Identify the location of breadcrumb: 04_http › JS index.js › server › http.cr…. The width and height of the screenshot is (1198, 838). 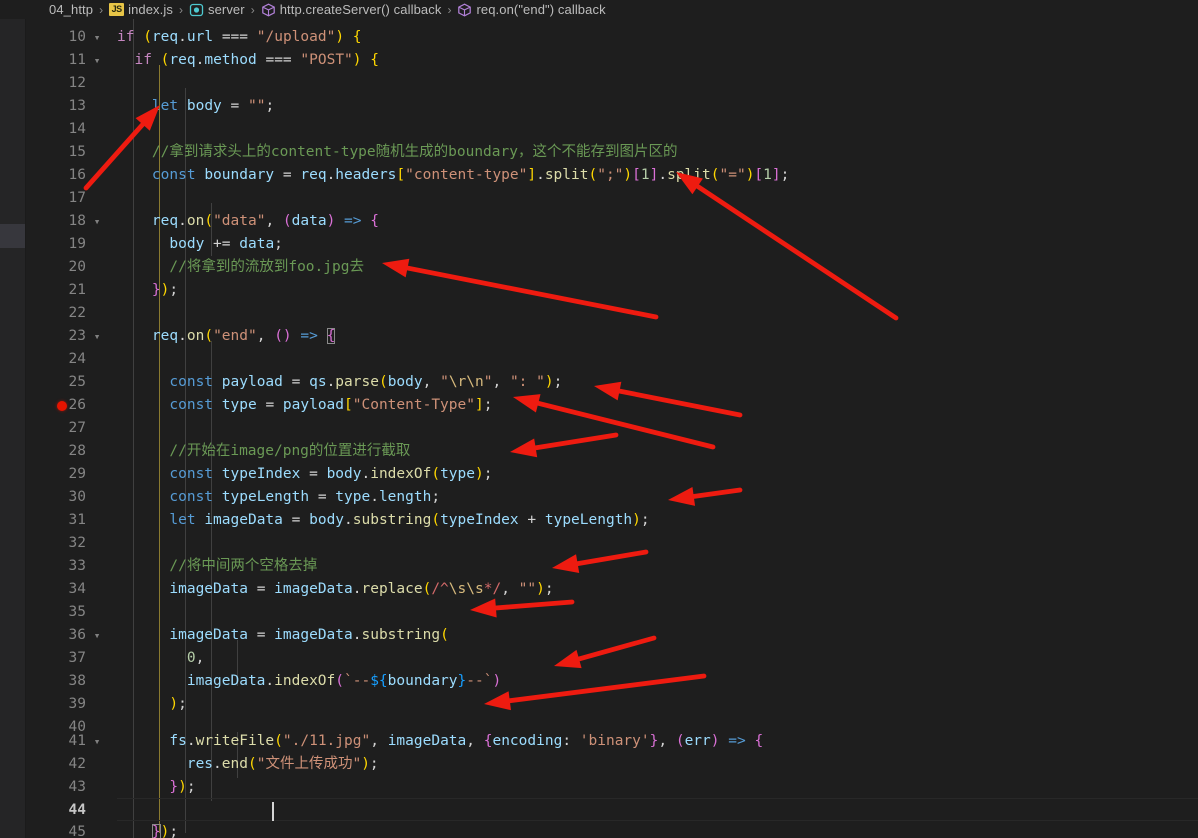
(599, 9).